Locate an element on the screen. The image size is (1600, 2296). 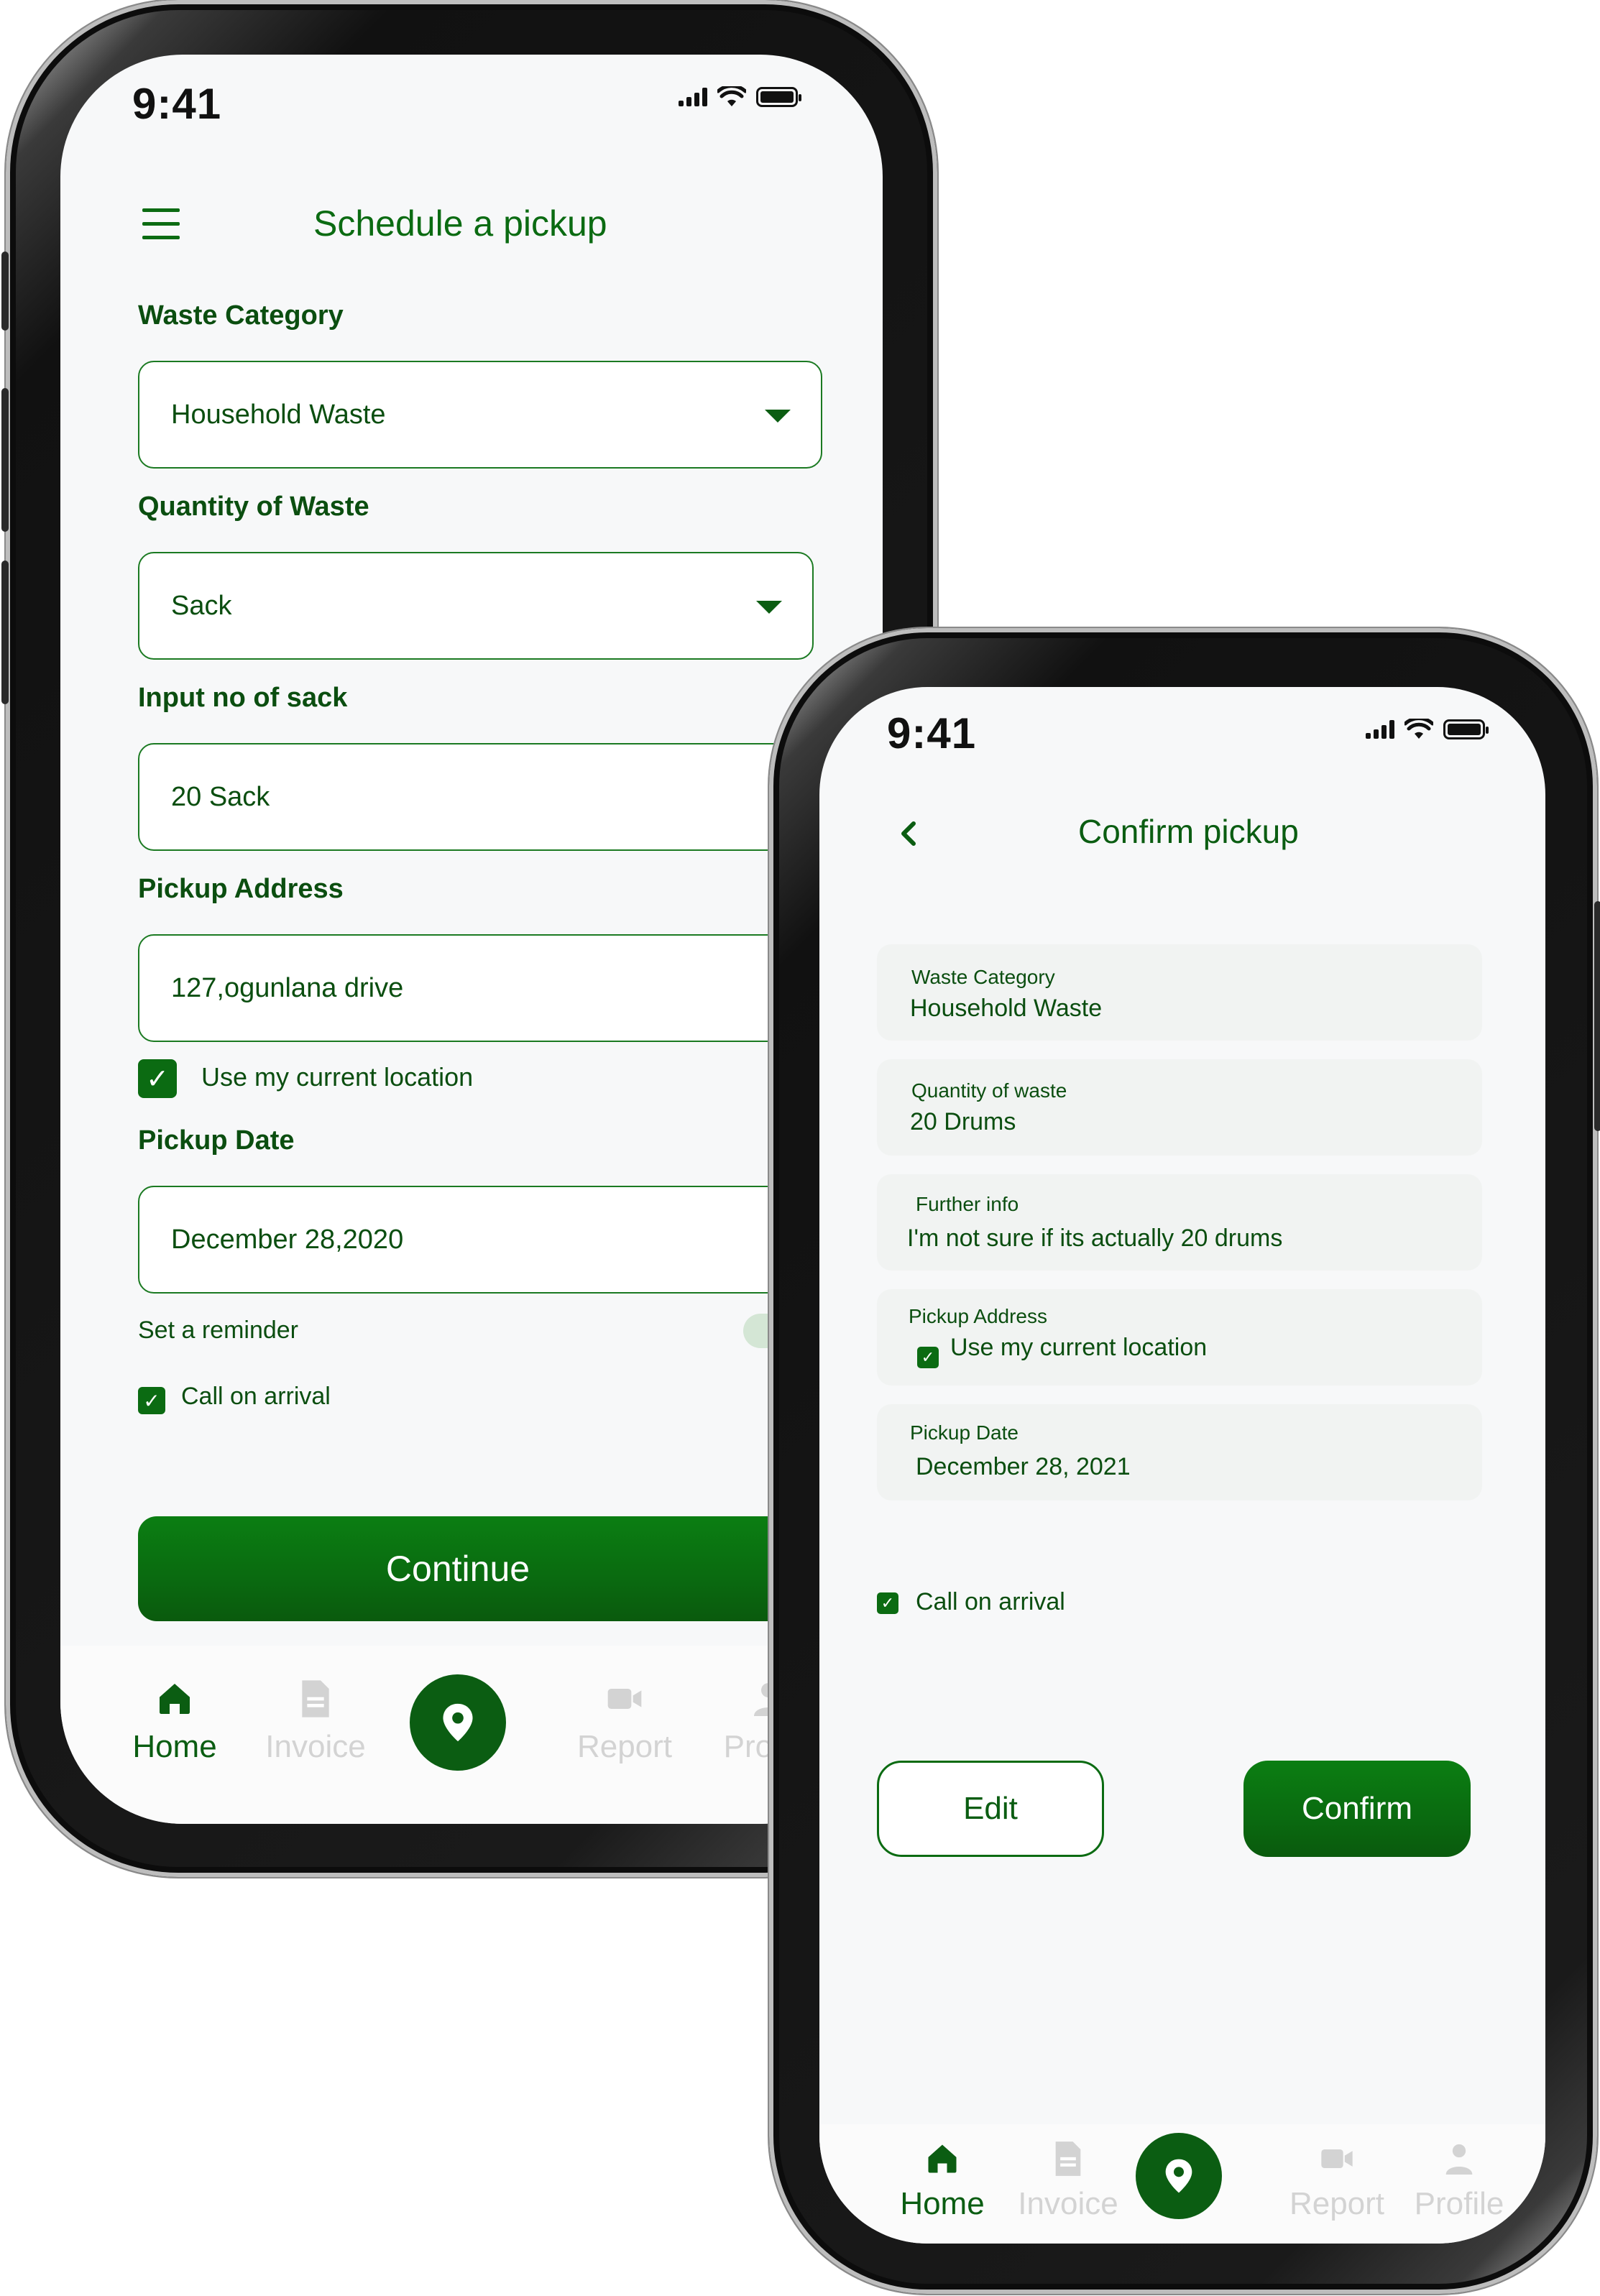
address-label: Pickup Address is located at coordinates (241, 889).